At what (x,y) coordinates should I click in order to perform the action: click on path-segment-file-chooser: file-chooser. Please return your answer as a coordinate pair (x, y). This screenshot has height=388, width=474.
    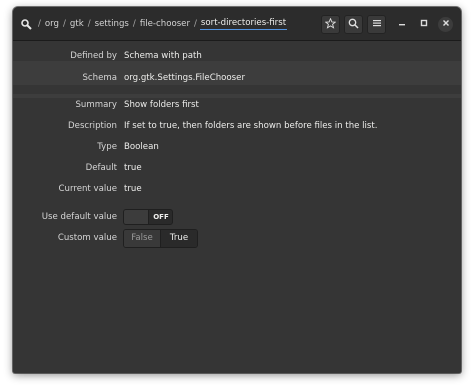
    Looking at the image, I should click on (165, 24).